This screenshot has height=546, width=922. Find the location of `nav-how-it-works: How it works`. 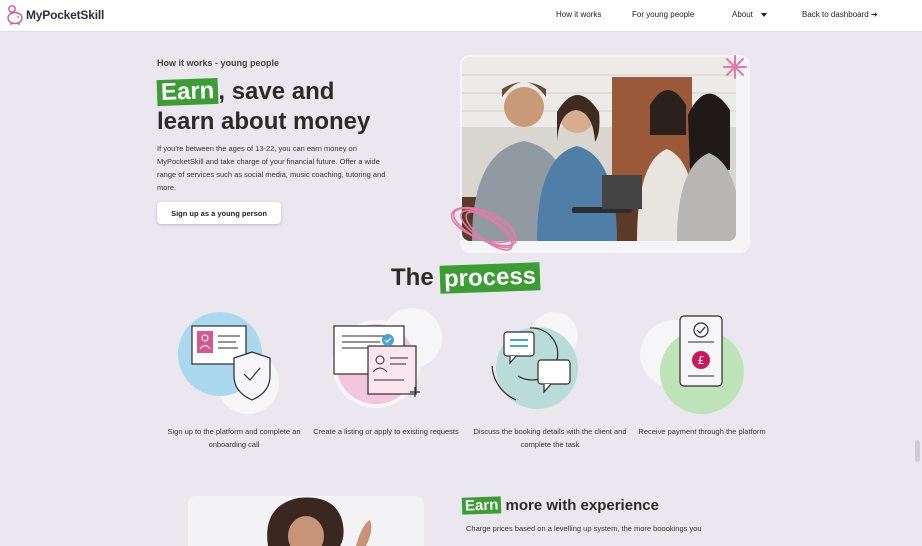

nav-how-it-works: How it works is located at coordinates (578, 14).